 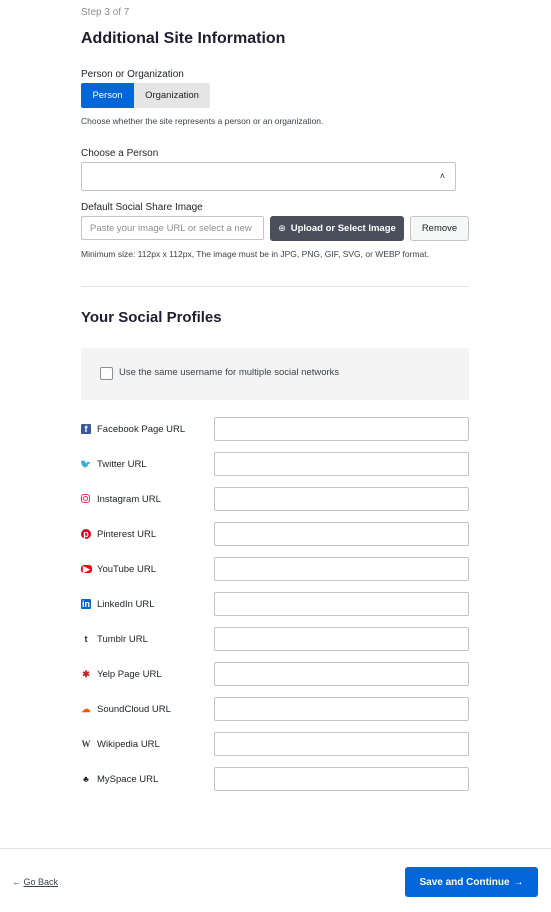 I want to click on linkedin-icon: in, so click(x=86, y=603).